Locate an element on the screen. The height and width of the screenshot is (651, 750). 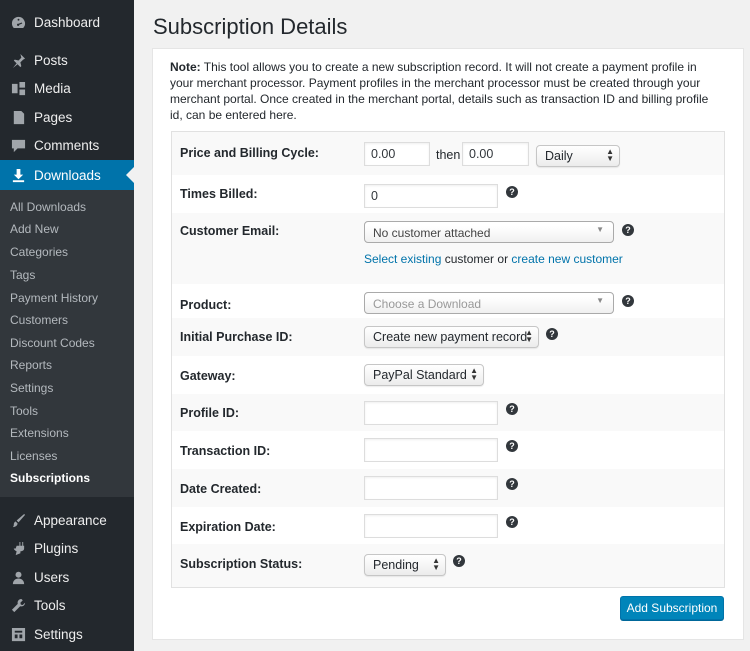
plug-icon is located at coordinates (18, 548).